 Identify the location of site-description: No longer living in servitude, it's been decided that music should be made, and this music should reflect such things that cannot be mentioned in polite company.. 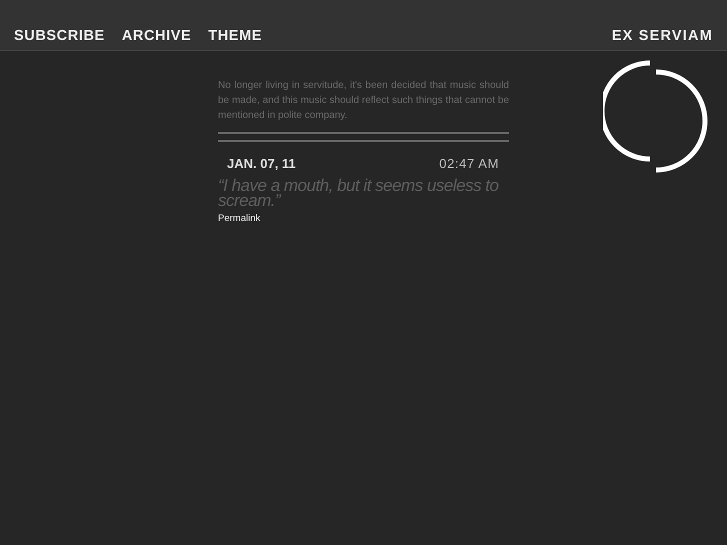
(363, 101).